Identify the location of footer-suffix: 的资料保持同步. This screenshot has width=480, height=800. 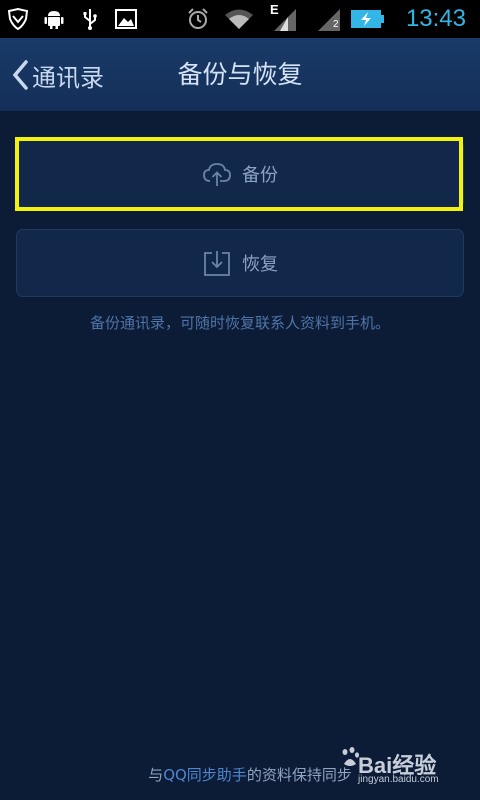
(299, 775).